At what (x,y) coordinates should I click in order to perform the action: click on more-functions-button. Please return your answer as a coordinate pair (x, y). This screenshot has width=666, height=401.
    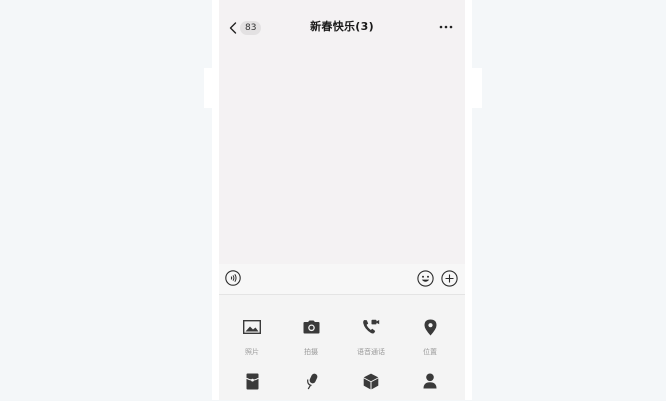
    Looking at the image, I should click on (449, 278).